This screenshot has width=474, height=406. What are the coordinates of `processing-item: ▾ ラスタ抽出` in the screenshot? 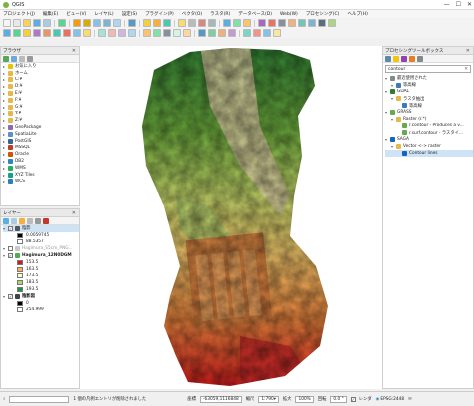 It's located at (429, 98).